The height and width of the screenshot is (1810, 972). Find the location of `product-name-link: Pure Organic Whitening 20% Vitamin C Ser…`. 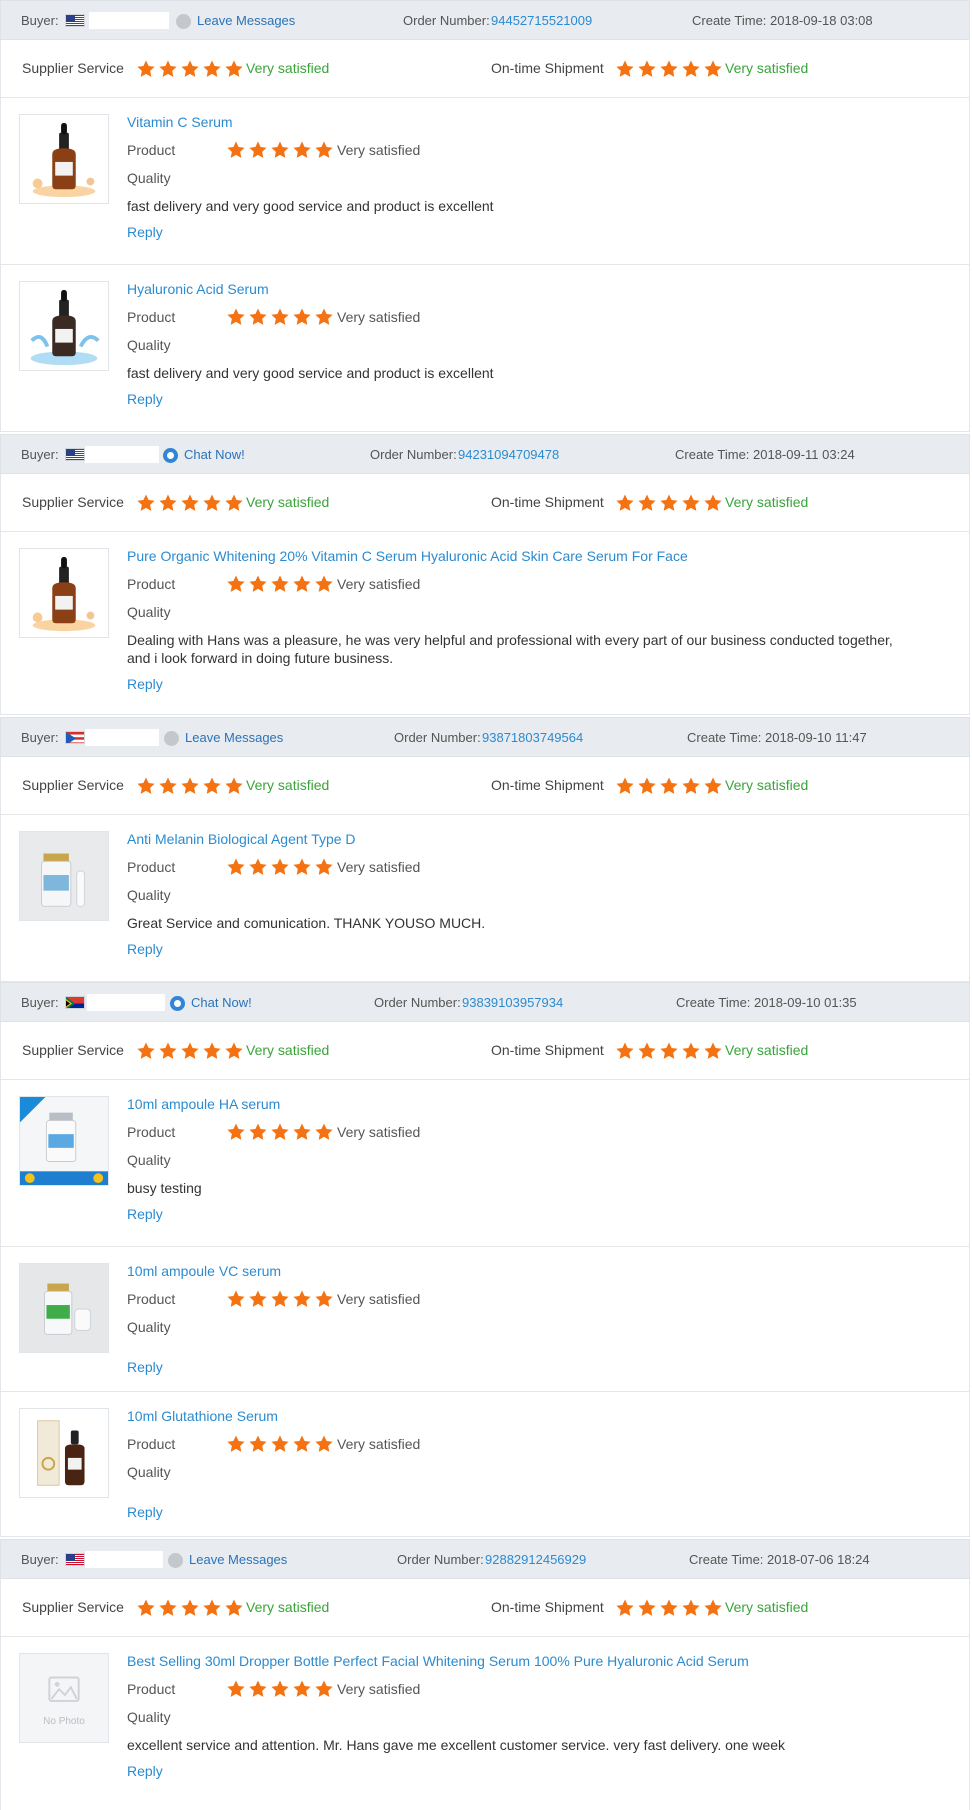

product-name-link: Pure Organic Whitening 20% Vitamin C Ser… is located at coordinates (407, 556).